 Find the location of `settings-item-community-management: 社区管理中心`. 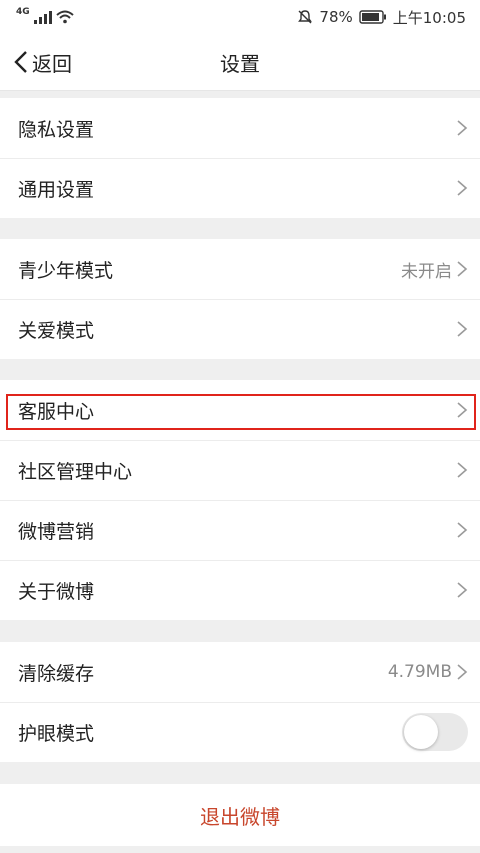

settings-item-community-management: 社区管理中心 is located at coordinates (240, 470).